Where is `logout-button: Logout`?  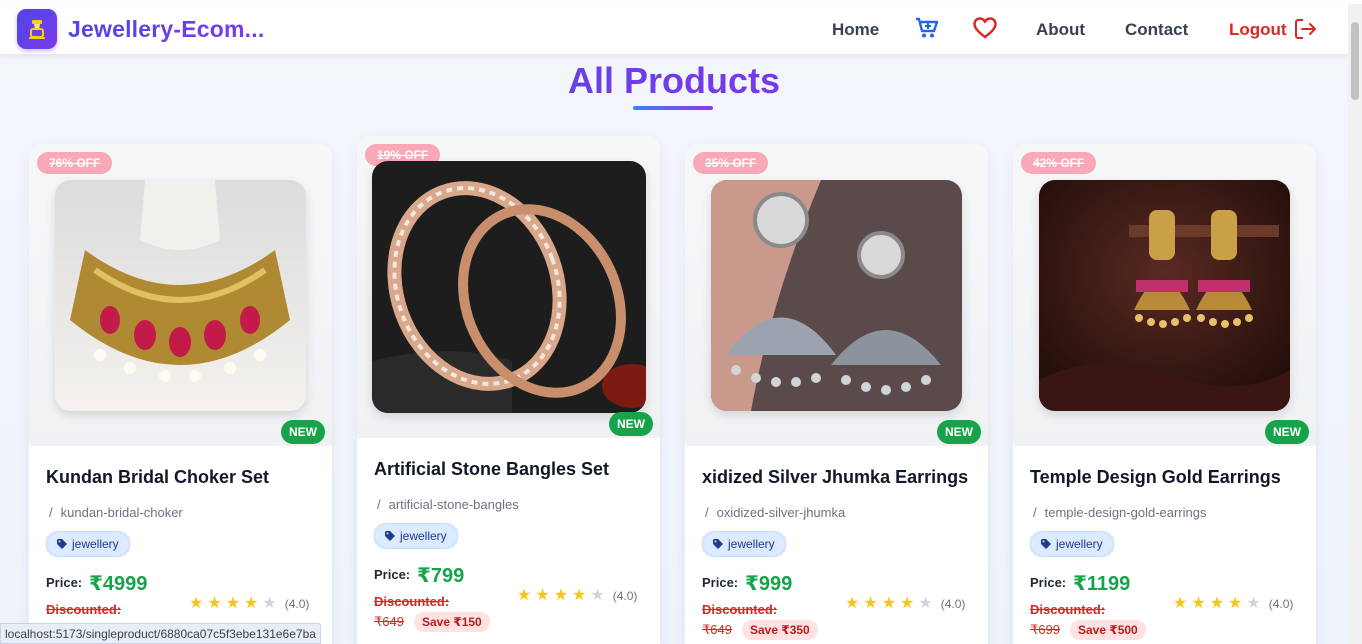
logout-button: Logout is located at coordinates (1273, 29).